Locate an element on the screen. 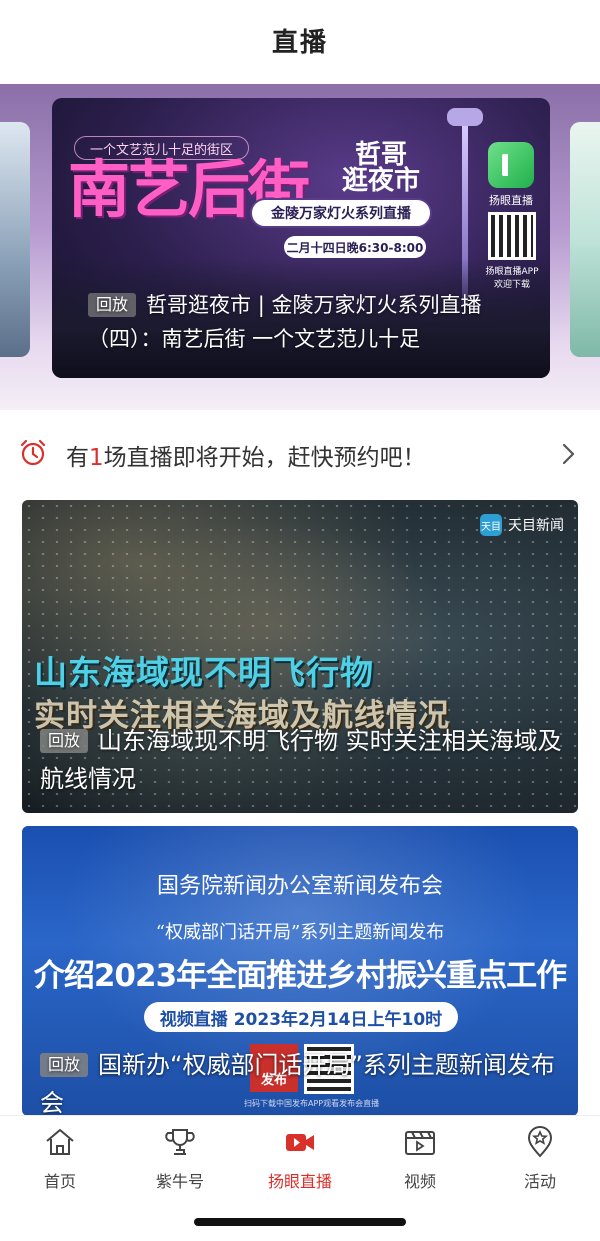 The image size is (600, 1241). hero-logo-line2: 逛夜市 is located at coordinates (381, 181).